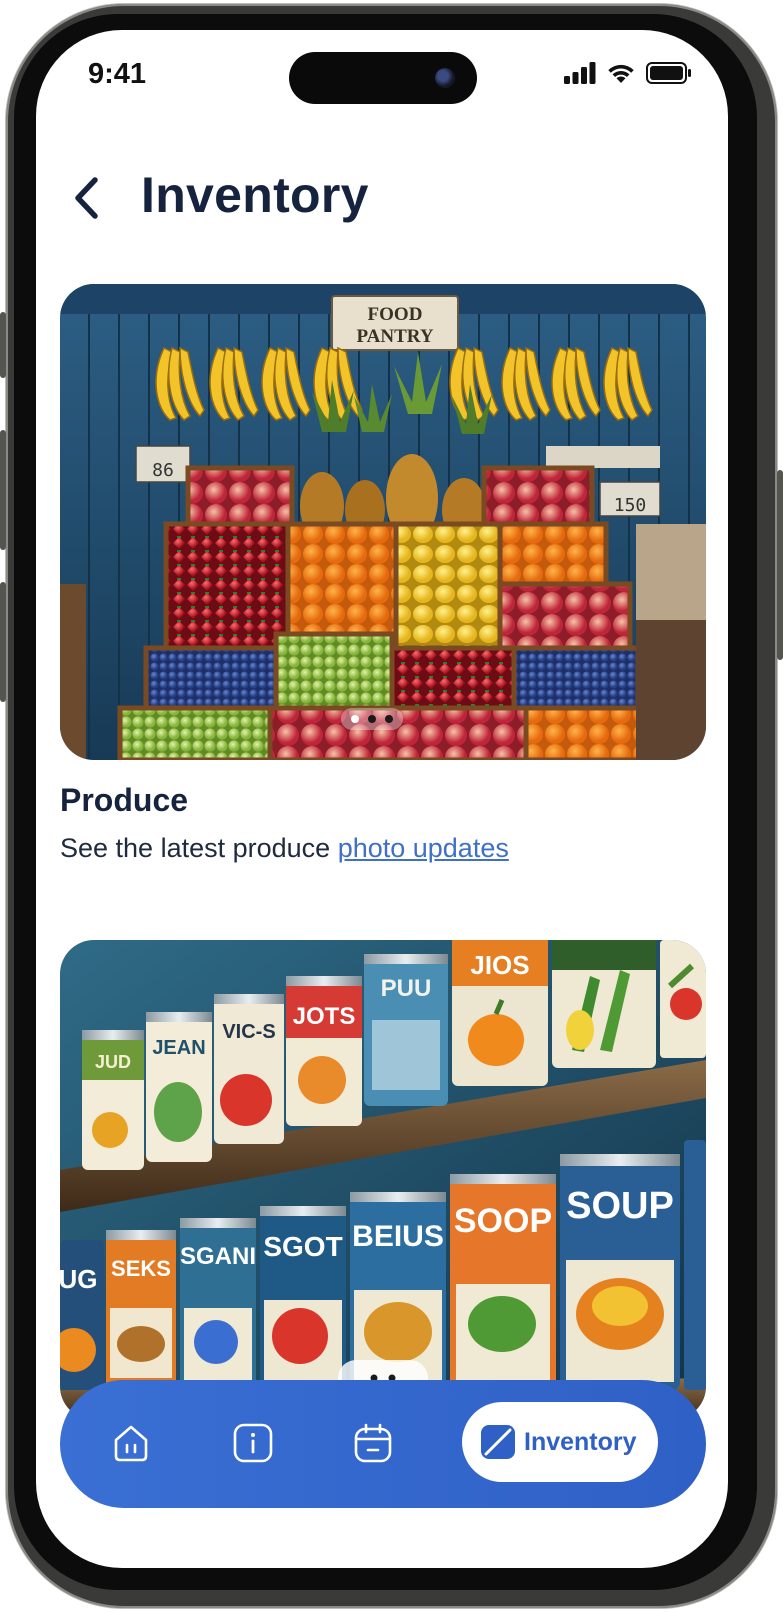  I want to click on can-label-8: SEKS, so click(141, 1268).